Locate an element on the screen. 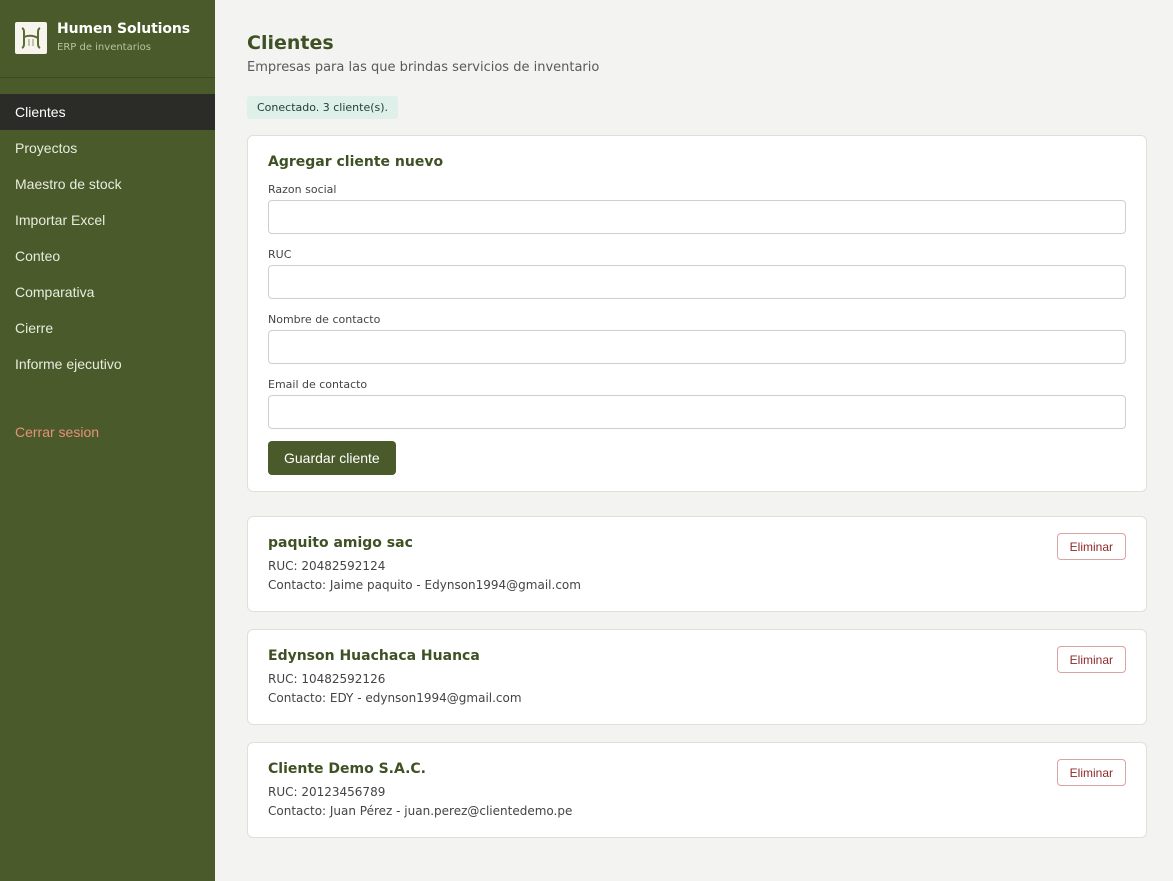 The height and width of the screenshot is (881, 1173). save-client-button: Guardar cliente is located at coordinates (332, 458).